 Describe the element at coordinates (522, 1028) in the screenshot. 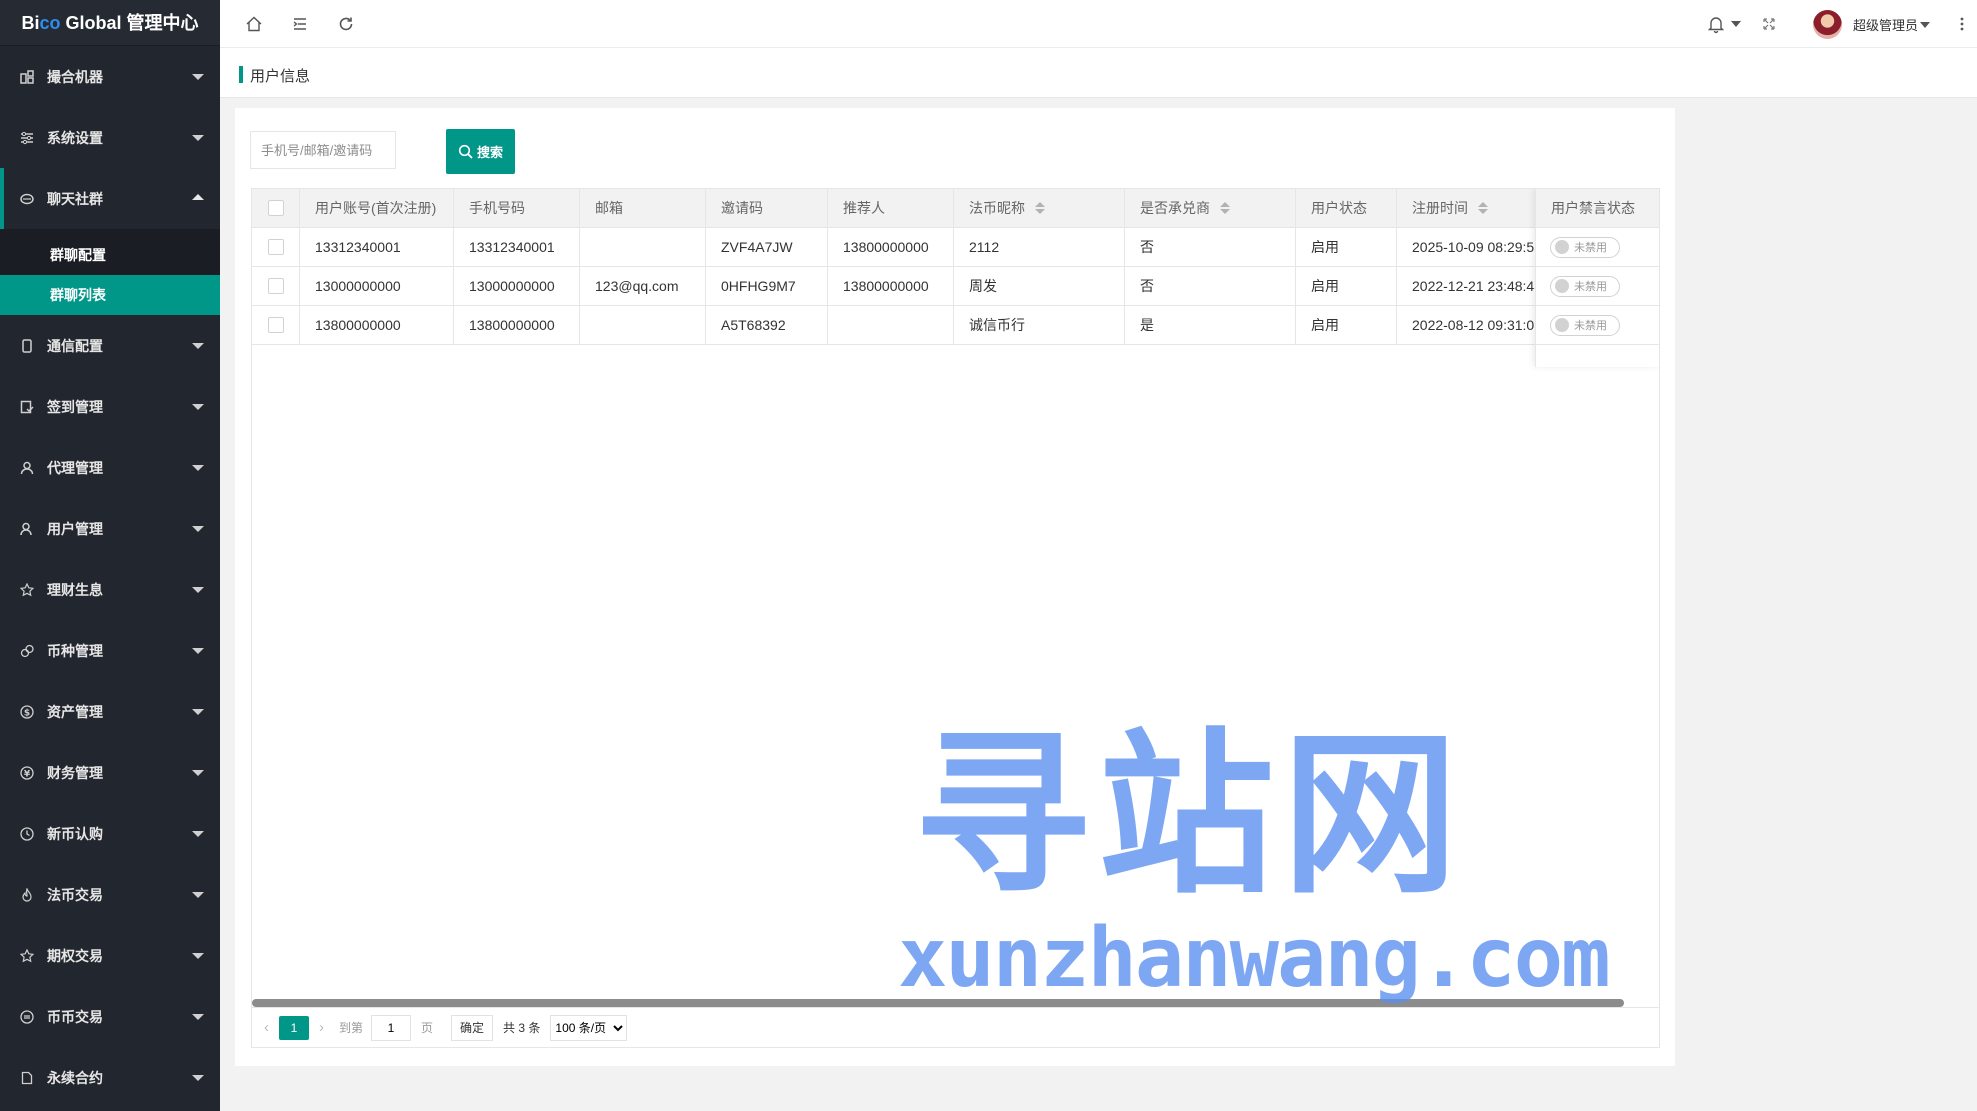

I see `total-count: 共 3 条` at that location.